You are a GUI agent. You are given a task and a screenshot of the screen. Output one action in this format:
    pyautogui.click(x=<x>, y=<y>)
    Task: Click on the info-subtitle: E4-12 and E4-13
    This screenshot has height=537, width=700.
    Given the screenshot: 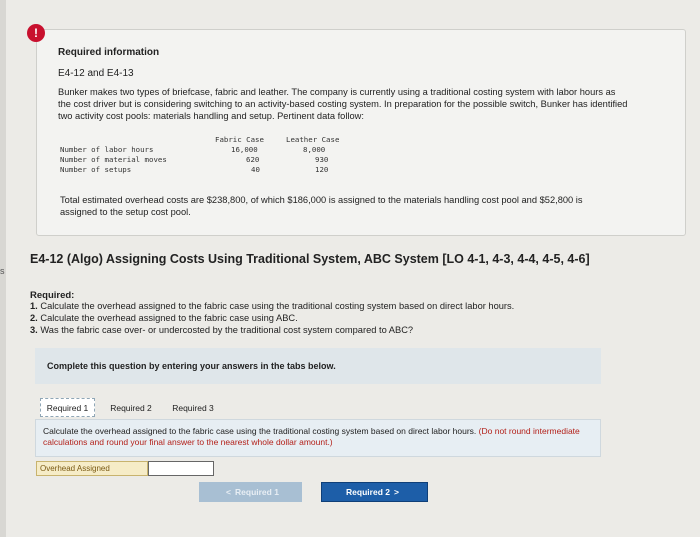 What is the action you would take?
    pyautogui.click(x=96, y=73)
    